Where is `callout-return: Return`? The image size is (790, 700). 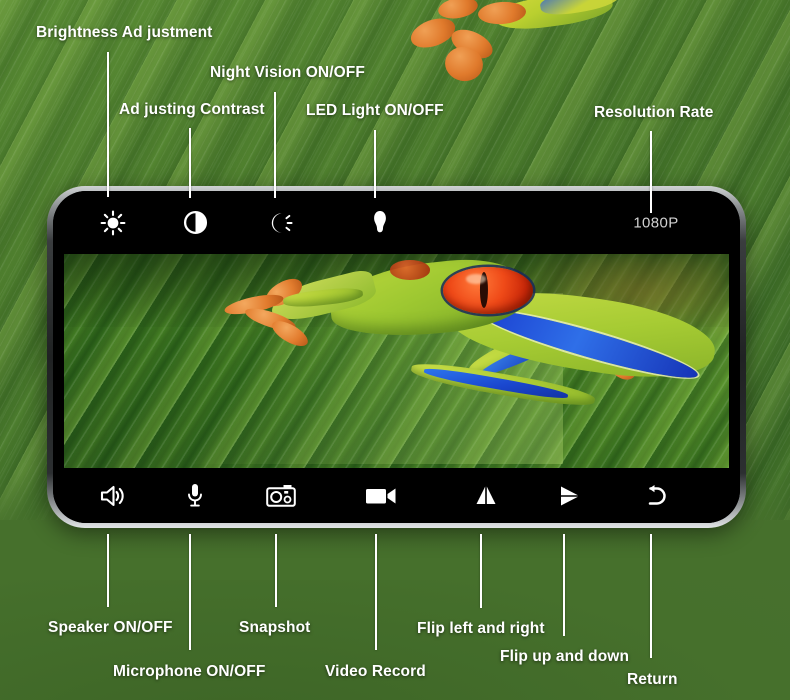 callout-return: Return is located at coordinates (652, 679).